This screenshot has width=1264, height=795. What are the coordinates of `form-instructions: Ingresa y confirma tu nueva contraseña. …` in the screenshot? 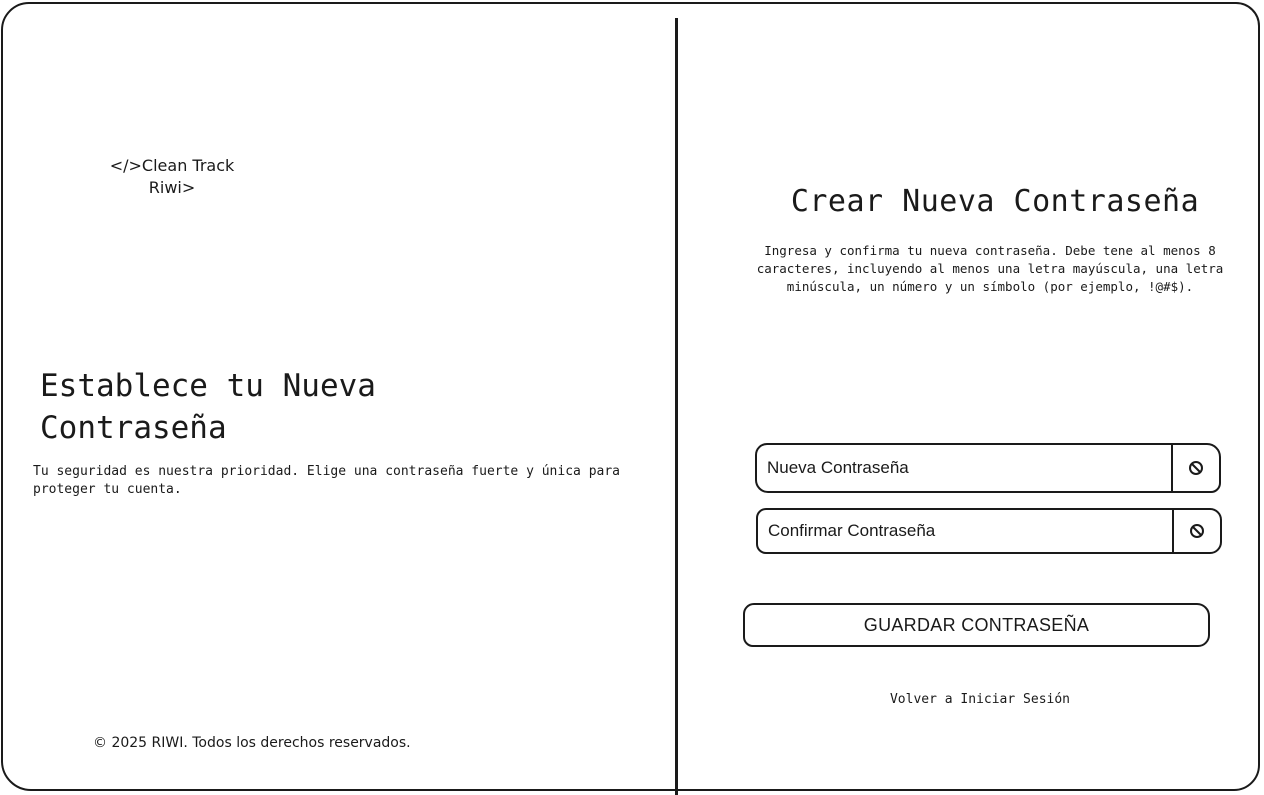 It's located at (990, 268).